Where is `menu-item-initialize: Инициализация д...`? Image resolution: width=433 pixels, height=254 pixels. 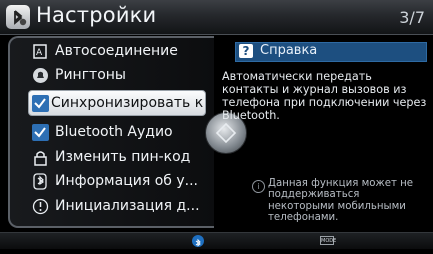
menu-item-initialize: Инициализация д... is located at coordinates (120, 207).